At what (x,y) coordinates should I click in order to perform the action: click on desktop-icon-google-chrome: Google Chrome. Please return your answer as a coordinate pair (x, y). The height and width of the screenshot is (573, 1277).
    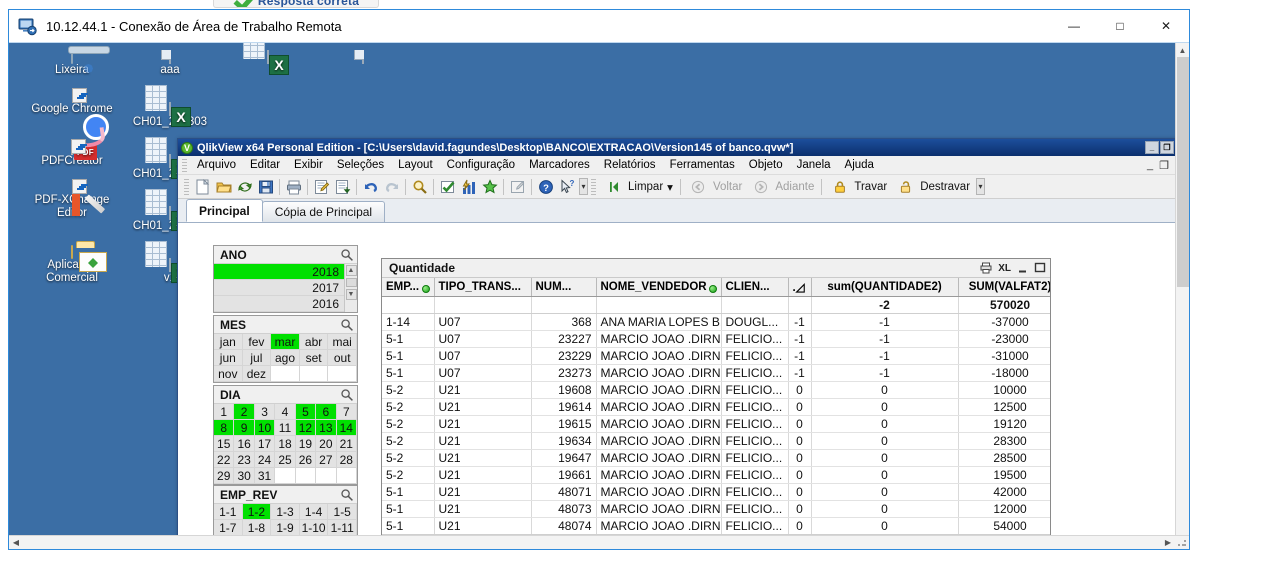
    Looking at the image, I should click on (72, 102).